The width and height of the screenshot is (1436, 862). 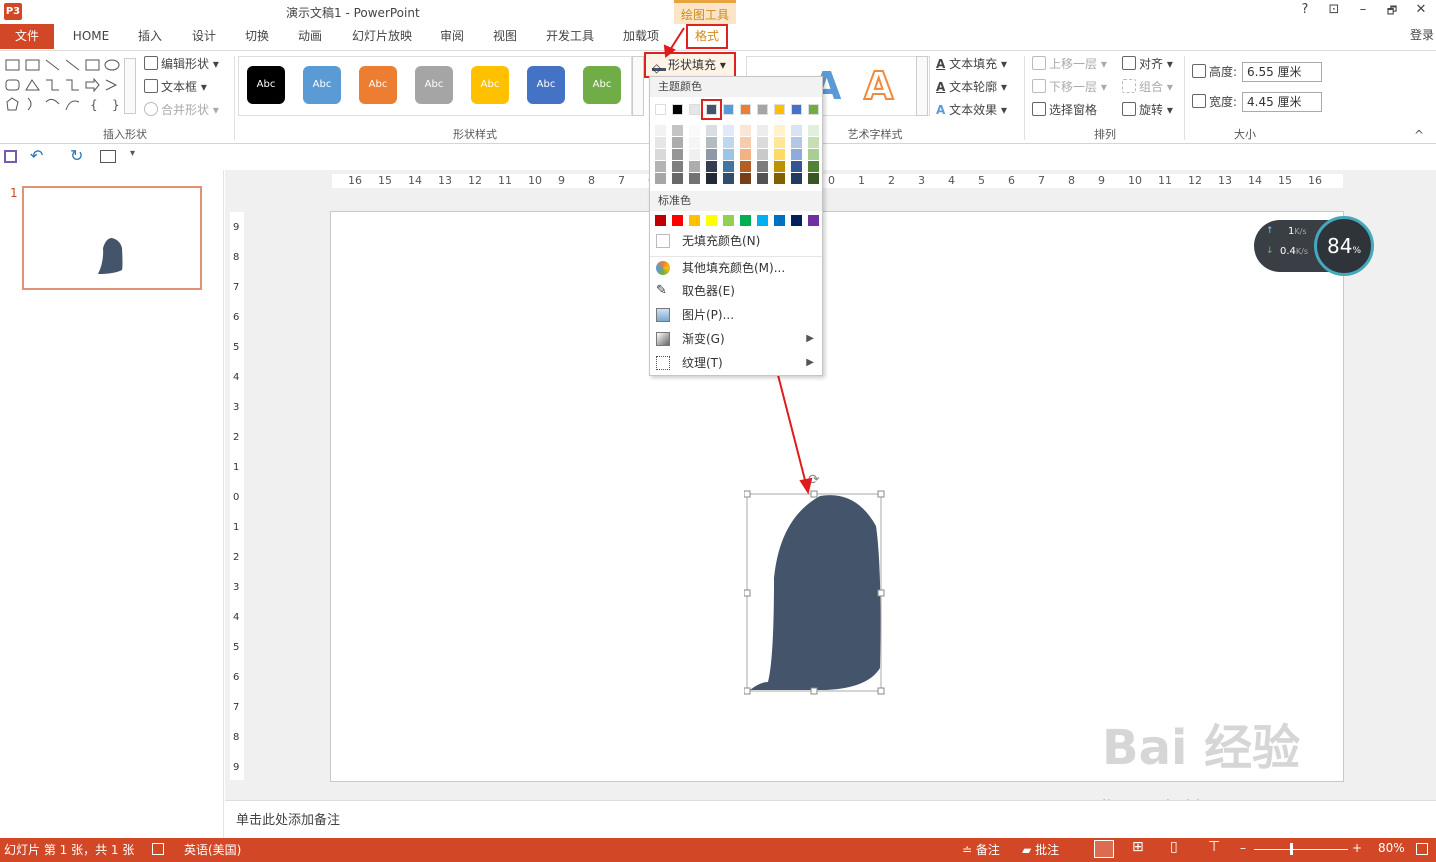 What do you see at coordinates (830, 819) in the screenshot?
I see `notes-pane` at bounding box center [830, 819].